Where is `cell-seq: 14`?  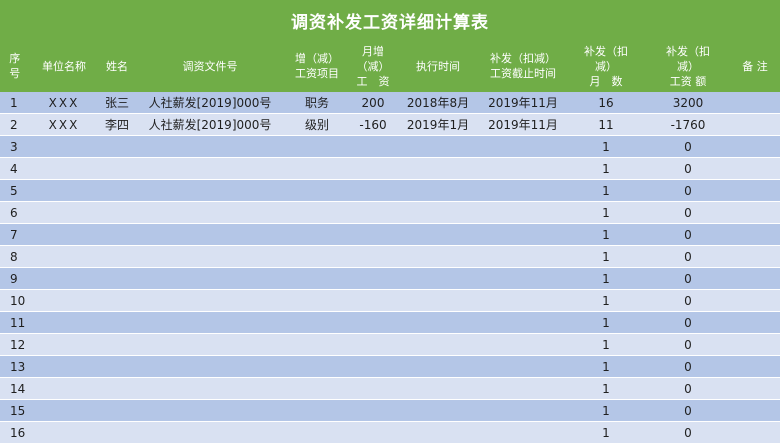 cell-seq: 14 is located at coordinates (15, 388).